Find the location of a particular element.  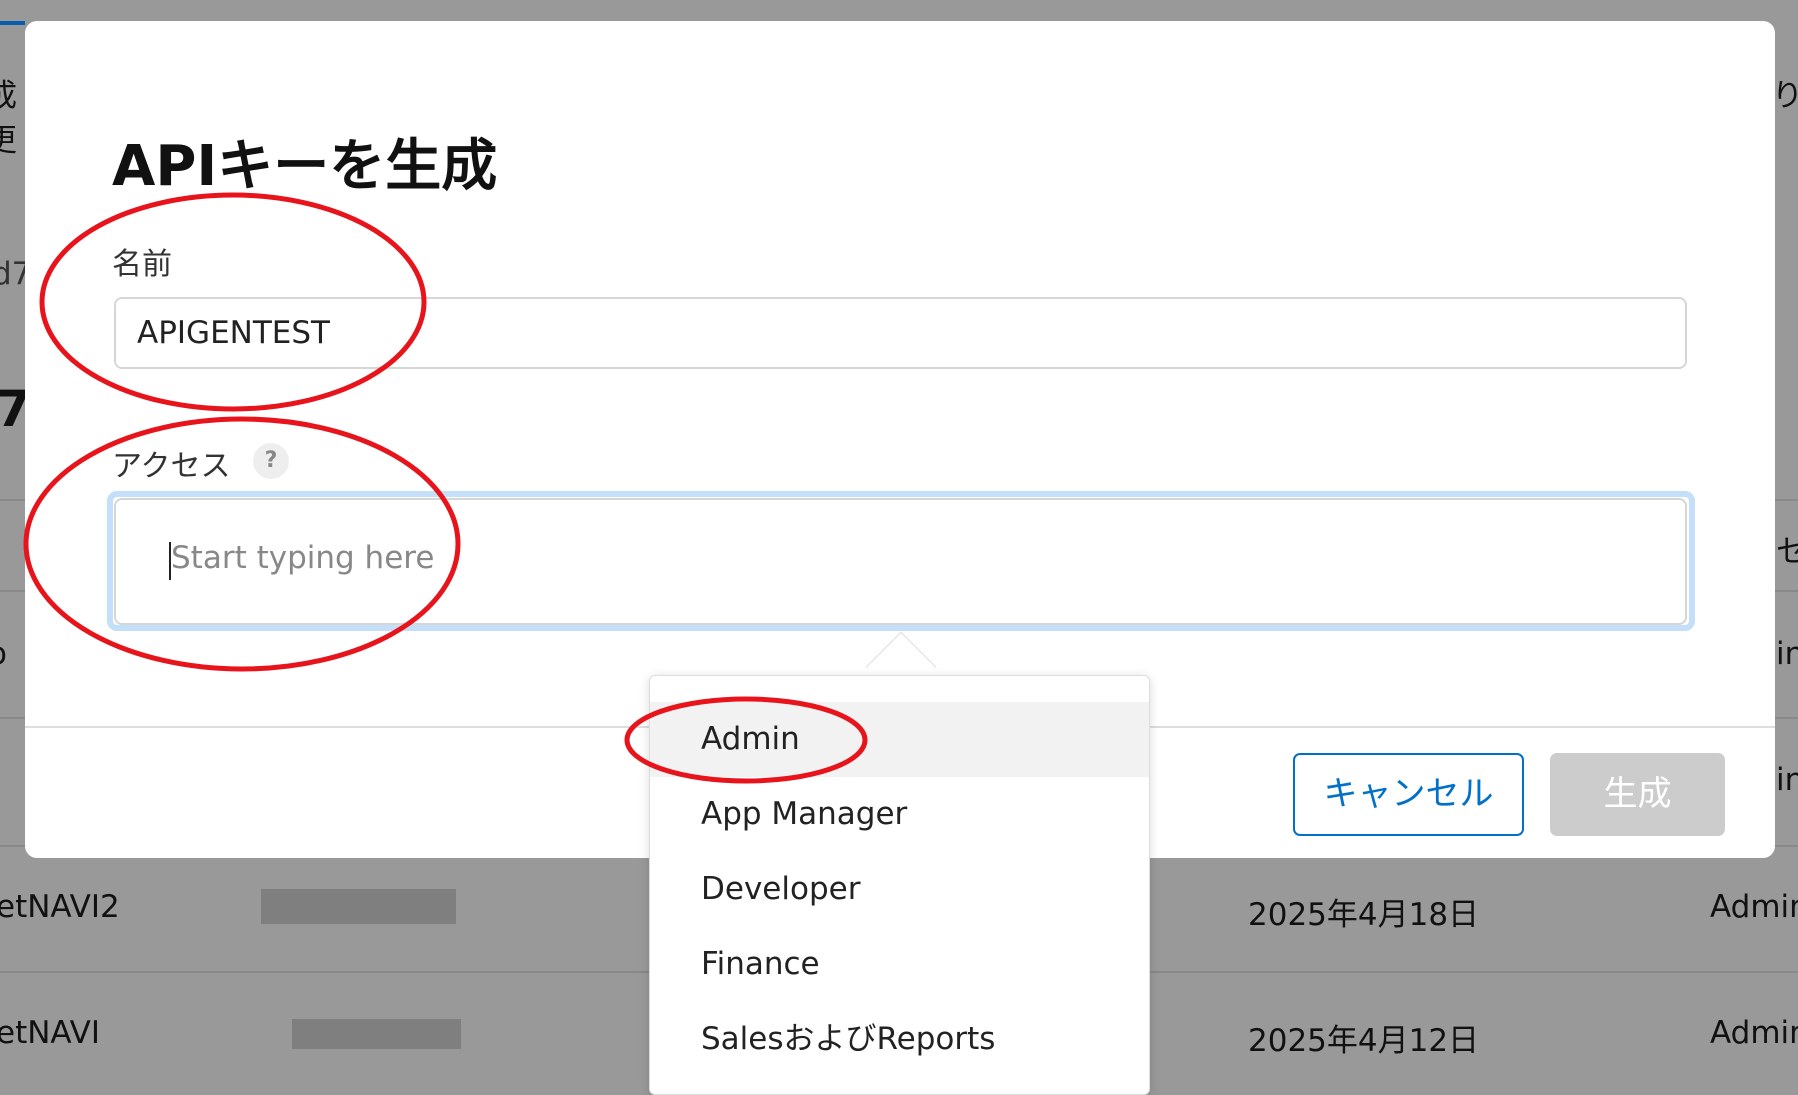

bg-fragment: 更 is located at coordinates (8, 141).